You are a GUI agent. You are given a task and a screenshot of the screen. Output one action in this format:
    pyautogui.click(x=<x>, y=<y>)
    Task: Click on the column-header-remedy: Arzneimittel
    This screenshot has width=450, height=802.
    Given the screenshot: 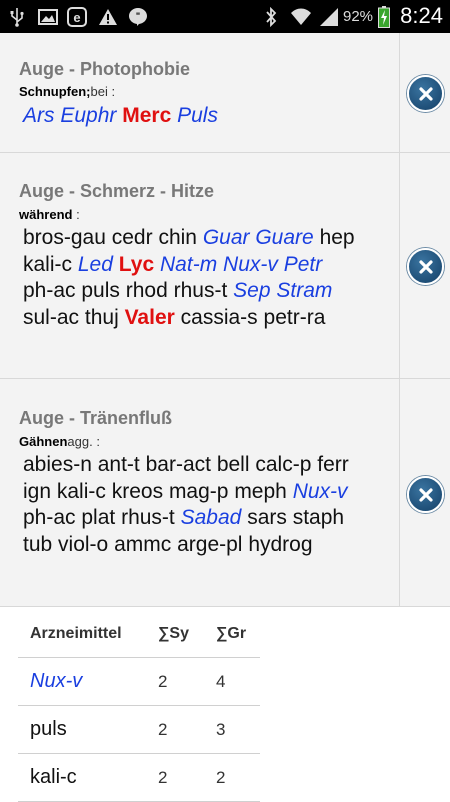 What is the action you would take?
    pyautogui.click(x=76, y=633)
    